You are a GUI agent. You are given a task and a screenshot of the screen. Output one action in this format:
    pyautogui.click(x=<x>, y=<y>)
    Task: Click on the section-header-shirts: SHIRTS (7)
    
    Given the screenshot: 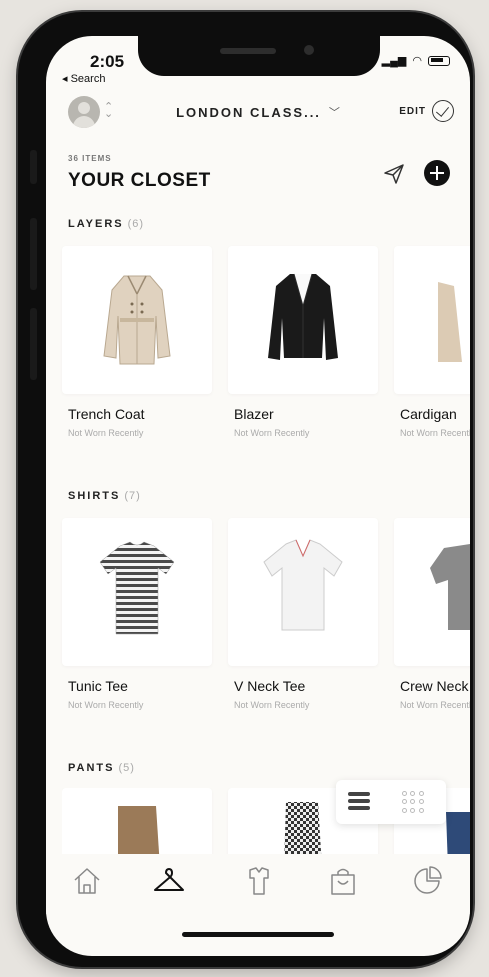 What is the action you would take?
    pyautogui.click(x=104, y=496)
    